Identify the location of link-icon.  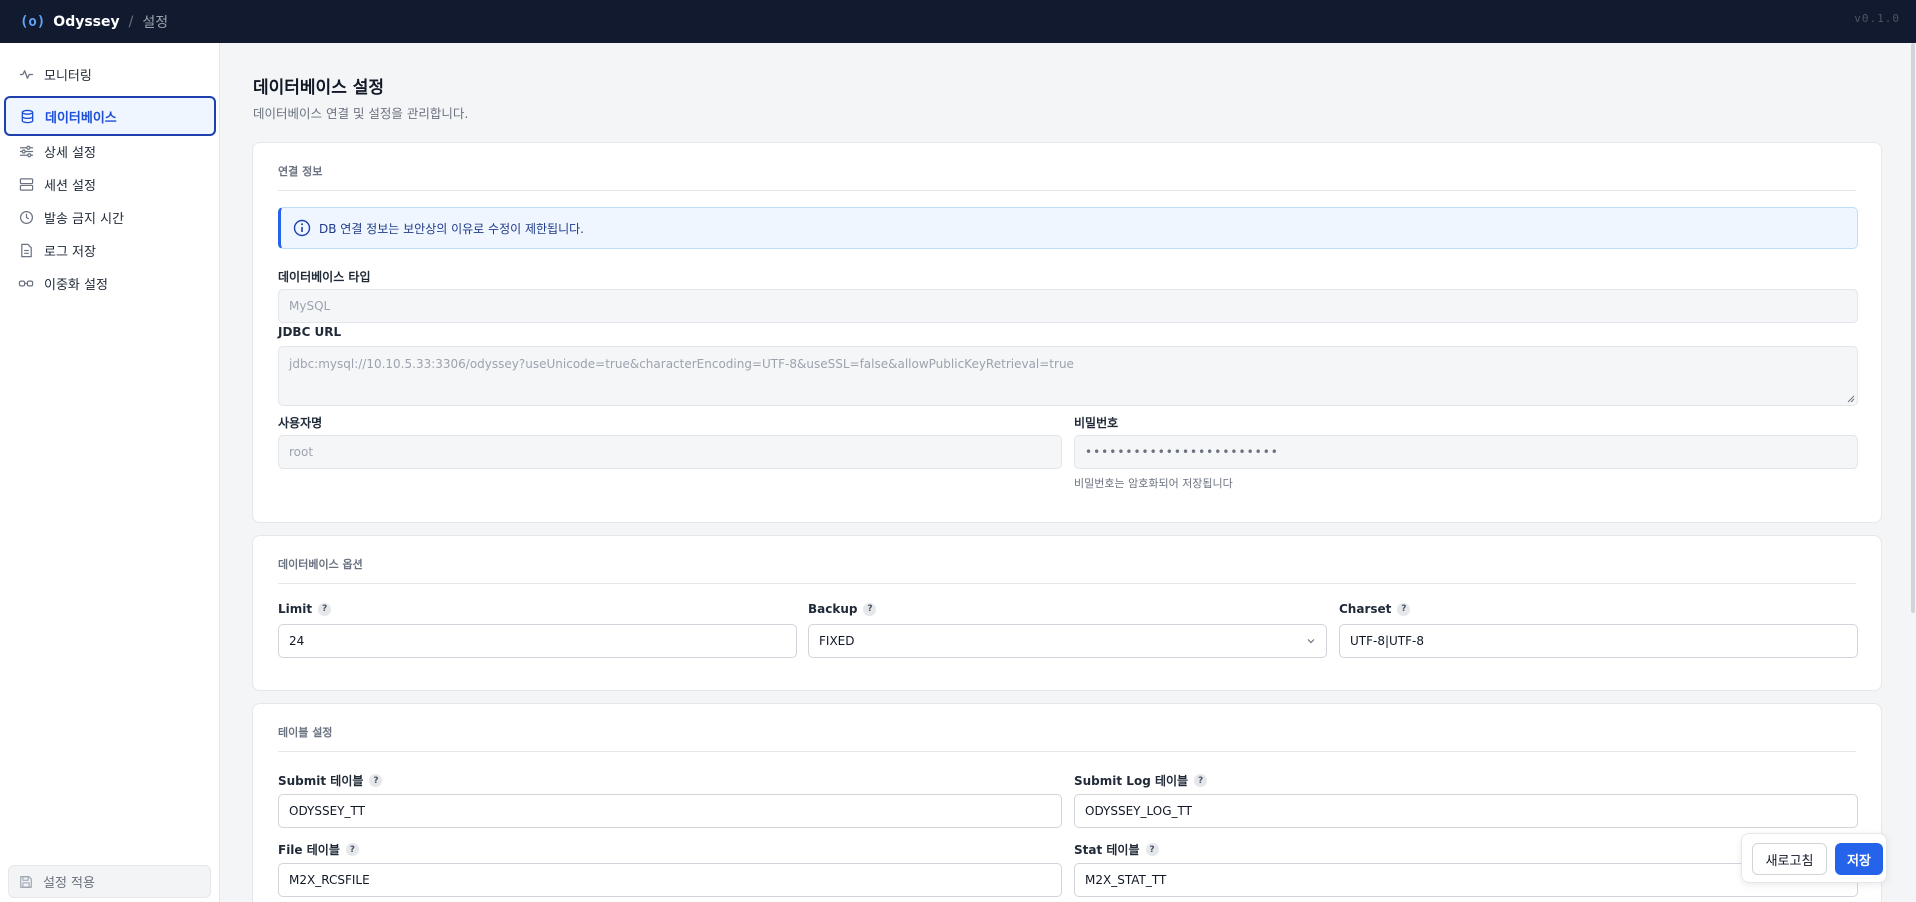
(26, 284).